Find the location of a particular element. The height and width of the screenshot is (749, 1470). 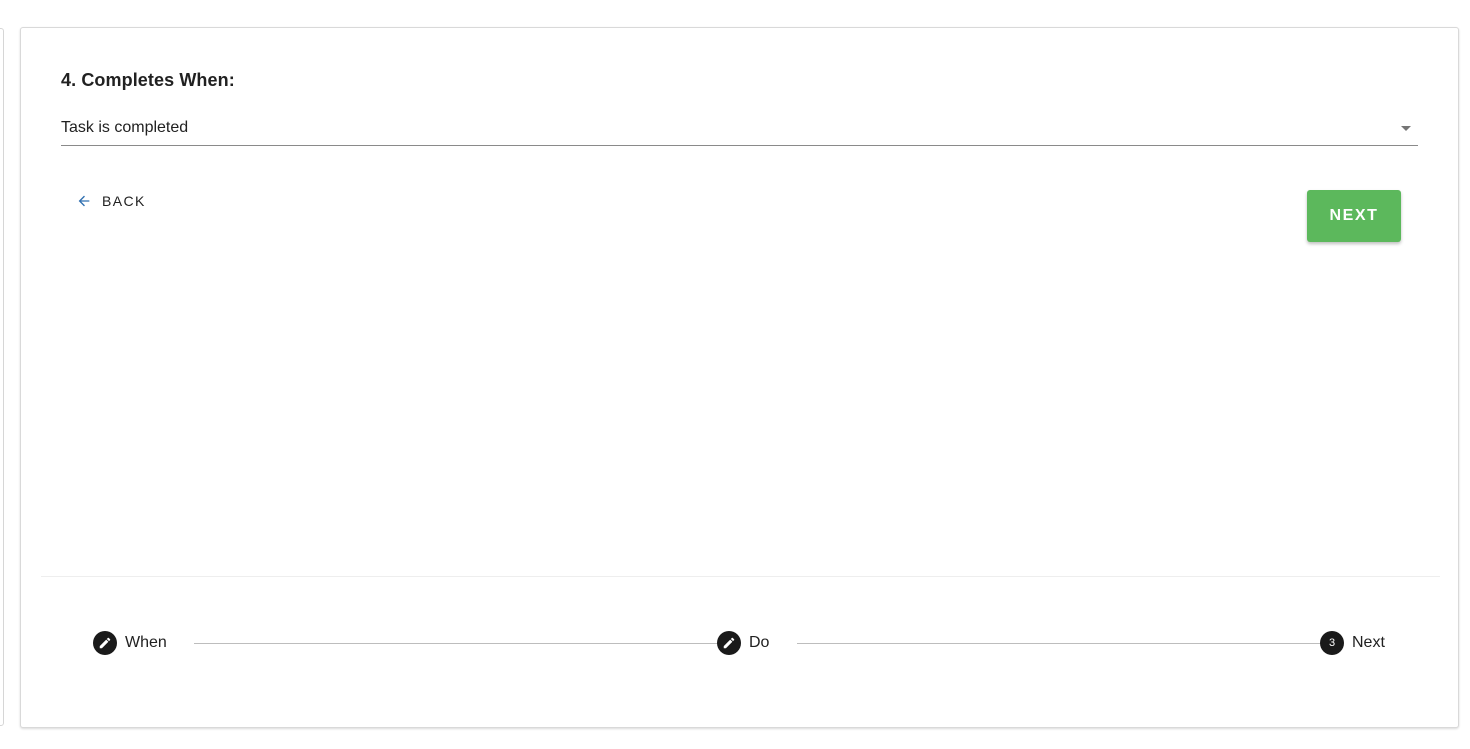

section-title: 4. Completes When: is located at coordinates (148, 80).